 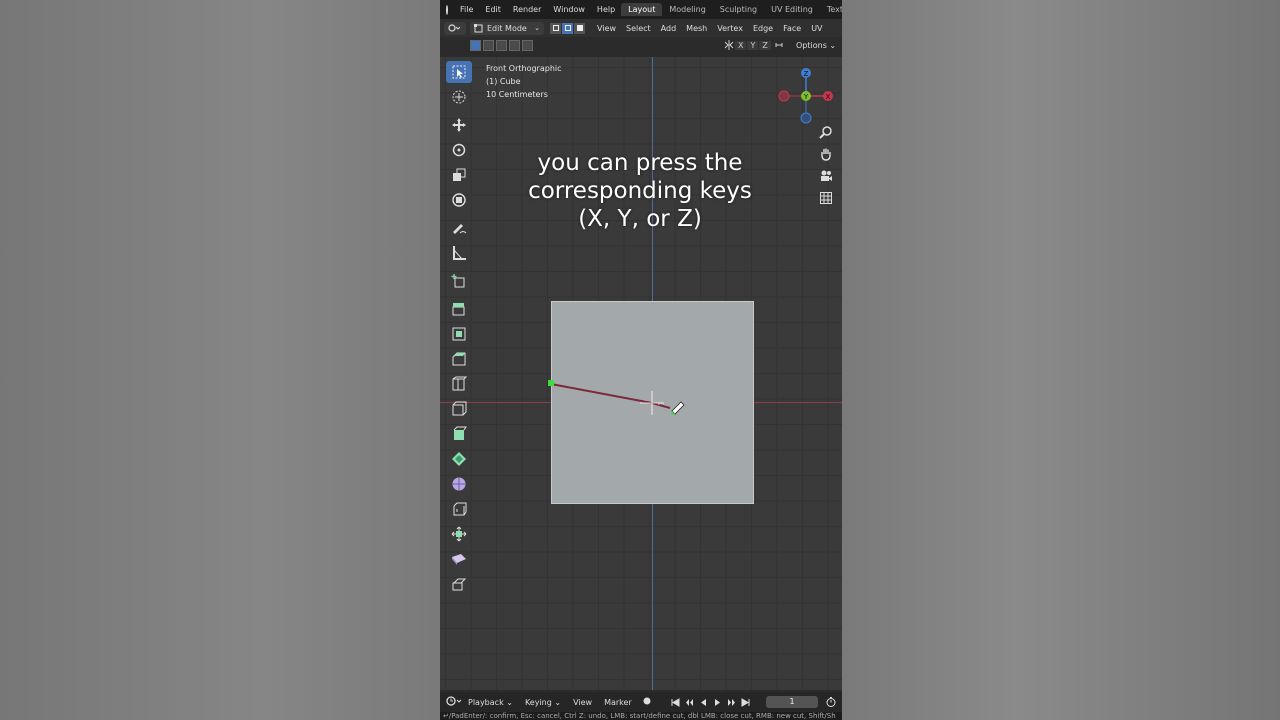 What do you see at coordinates (806, 74) in the screenshot?
I see `gizmo-z-label: Z` at bounding box center [806, 74].